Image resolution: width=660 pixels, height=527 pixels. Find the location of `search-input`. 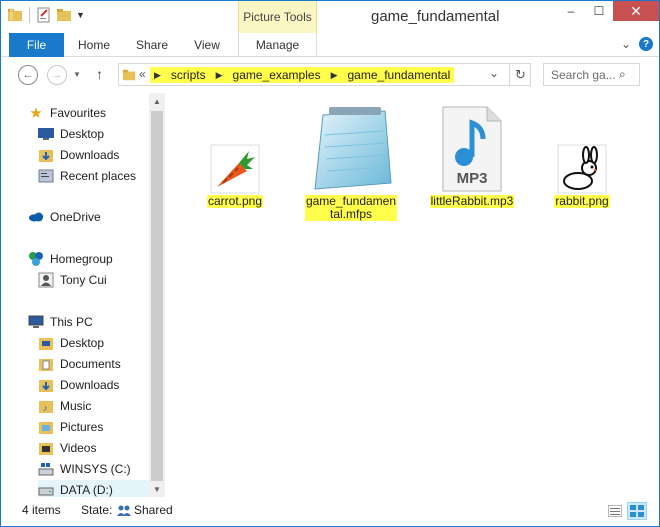

search-input is located at coordinates (585, 74).